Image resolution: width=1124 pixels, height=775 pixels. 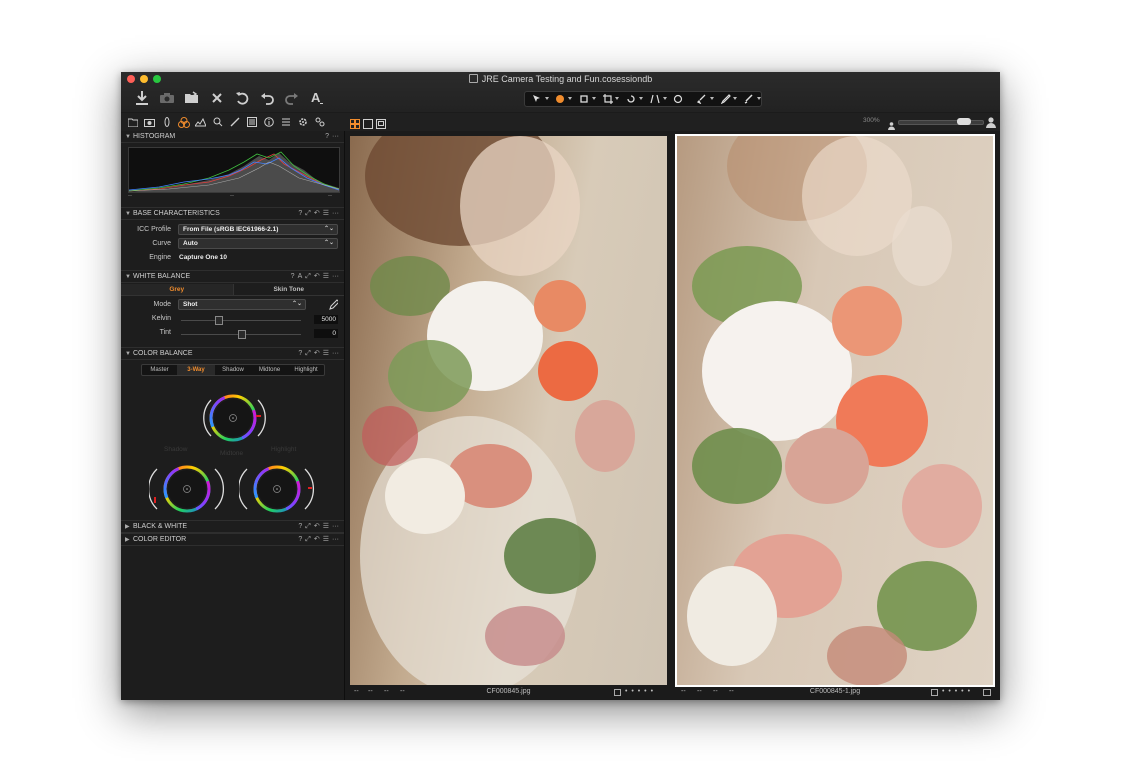 What do you see at coordinates (132, 122) in the screenshot?
I see `library-tab-icon` at bounding box center [132, 122].